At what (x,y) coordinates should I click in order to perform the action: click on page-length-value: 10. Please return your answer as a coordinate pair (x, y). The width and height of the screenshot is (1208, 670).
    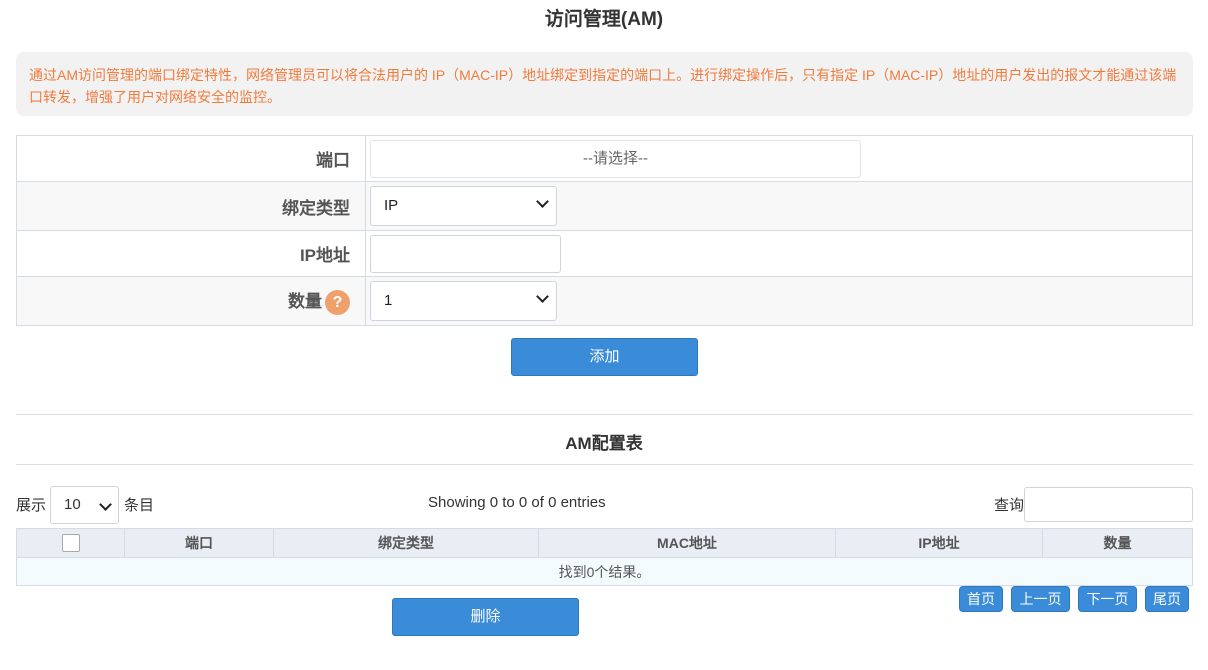
    Looking at the image, I should click on (72, 504).